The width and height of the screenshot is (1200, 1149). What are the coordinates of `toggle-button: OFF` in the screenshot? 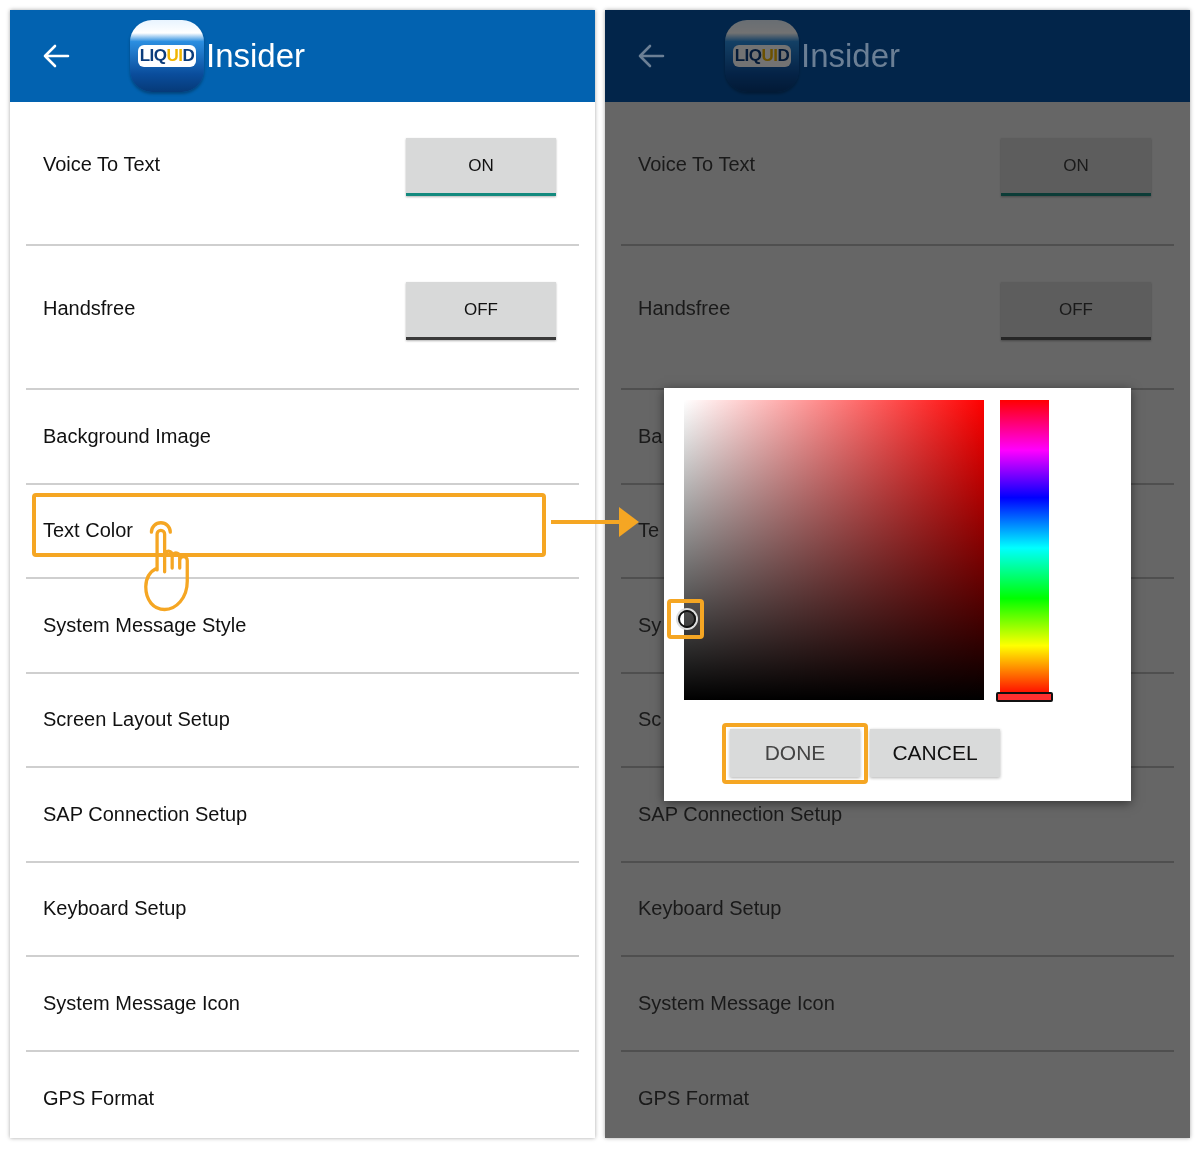 It's located at (481, 311).